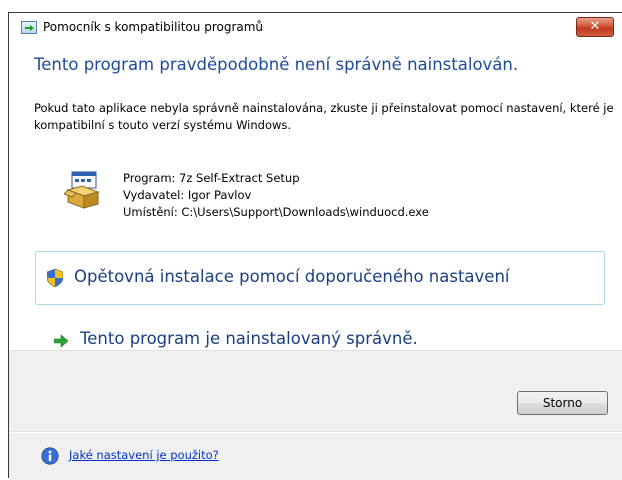 This screenshot has height=480, width=622. Describe the element at coordinates (315, 432) in the screenshot. I see `footer-divider-highlight` at that location.